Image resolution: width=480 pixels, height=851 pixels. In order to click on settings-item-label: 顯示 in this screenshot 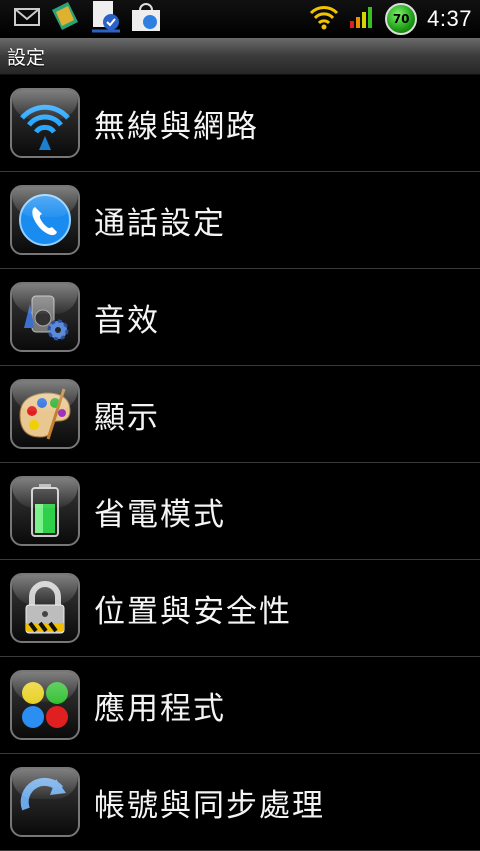, I will do `click(127, 417)`.